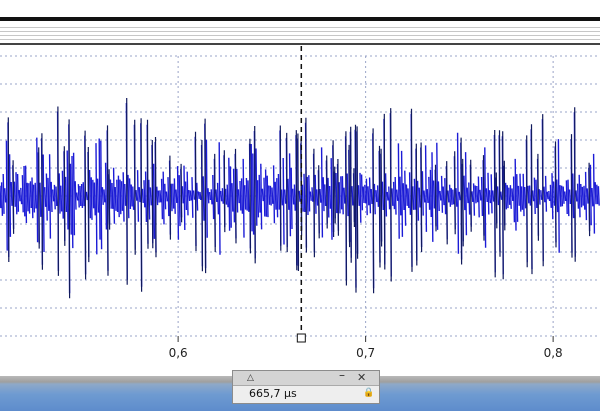 This screenshot has height=411, width=600. What do you see at coordinates (250, 378) in the screenshot?
I see `sort-icon: △` at bounding box center [250, 378].